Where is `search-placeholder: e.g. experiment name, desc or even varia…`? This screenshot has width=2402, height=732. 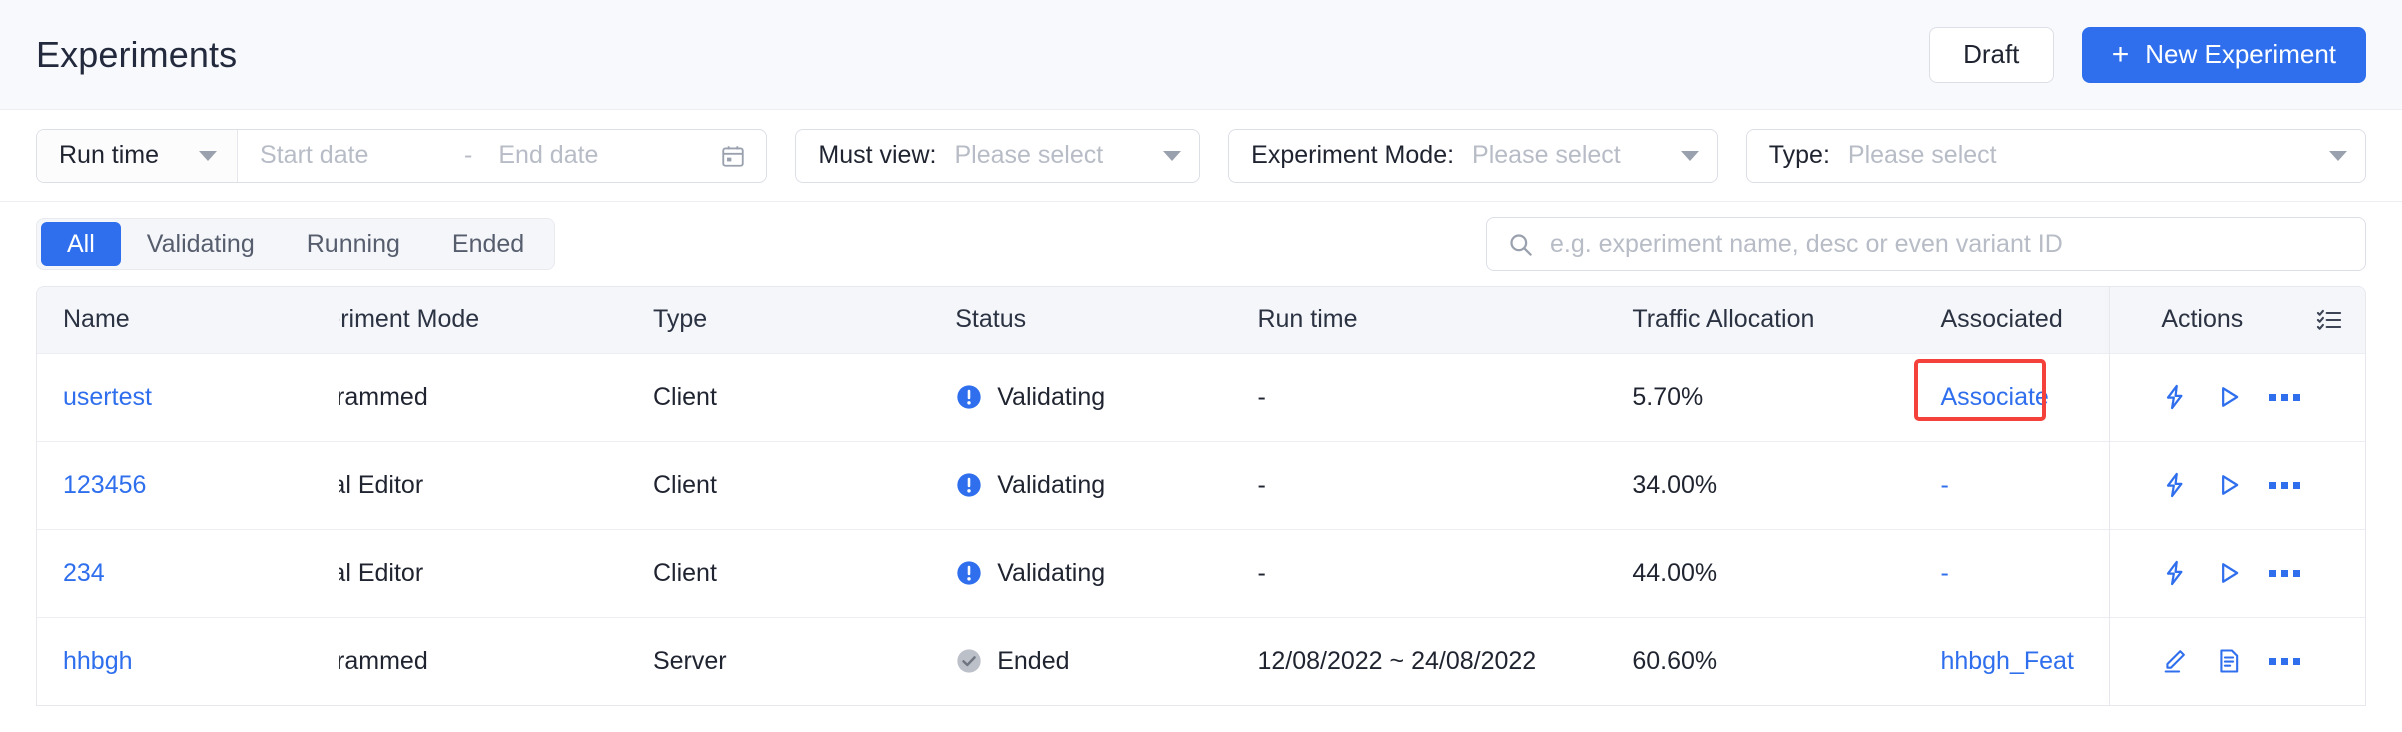
search-placeholder: e.g. experiment name, desc or even varia… is located at coordinates (1806, 243).